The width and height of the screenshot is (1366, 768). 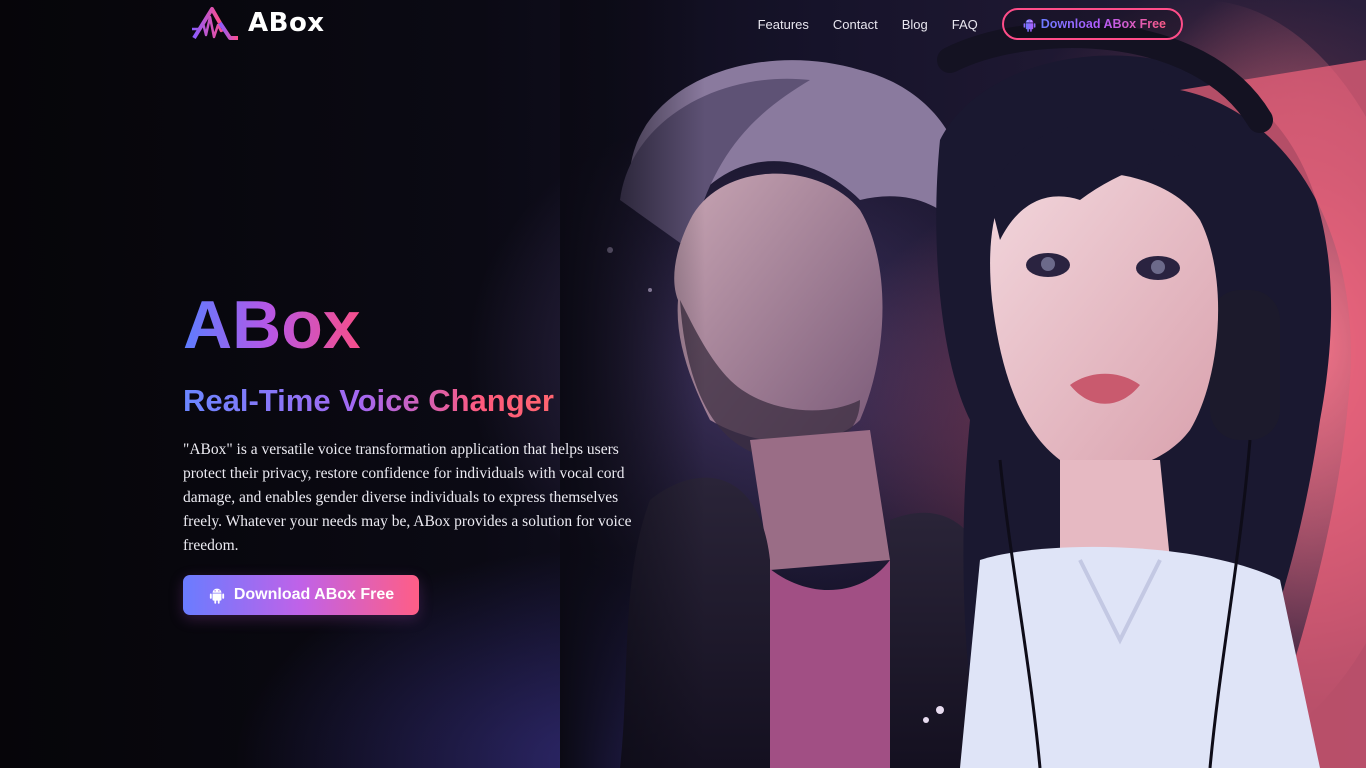 I want to click on nav-link-contact: Contact, so click(x=855, y=24).